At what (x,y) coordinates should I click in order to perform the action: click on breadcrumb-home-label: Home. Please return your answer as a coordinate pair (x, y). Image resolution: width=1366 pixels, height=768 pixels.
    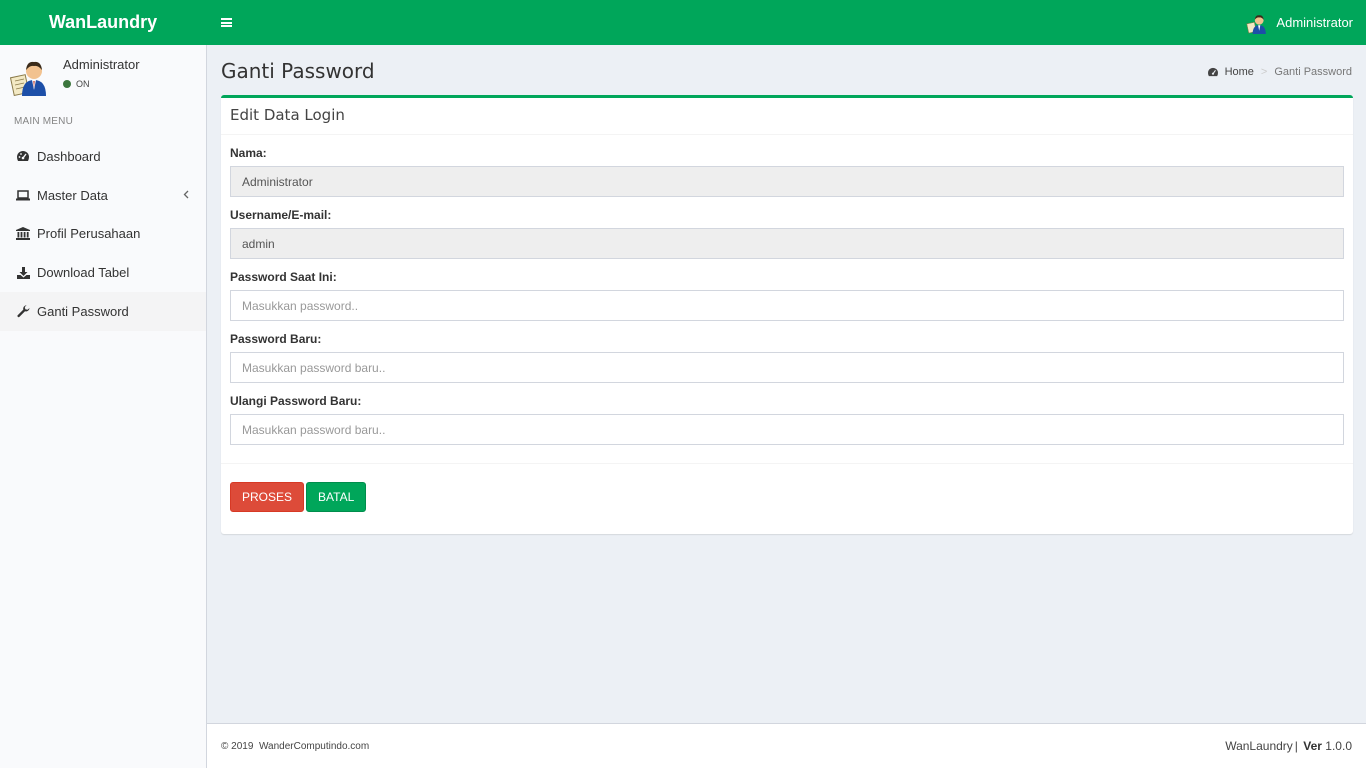
    Looking at the image, I should click on (1239, 72).